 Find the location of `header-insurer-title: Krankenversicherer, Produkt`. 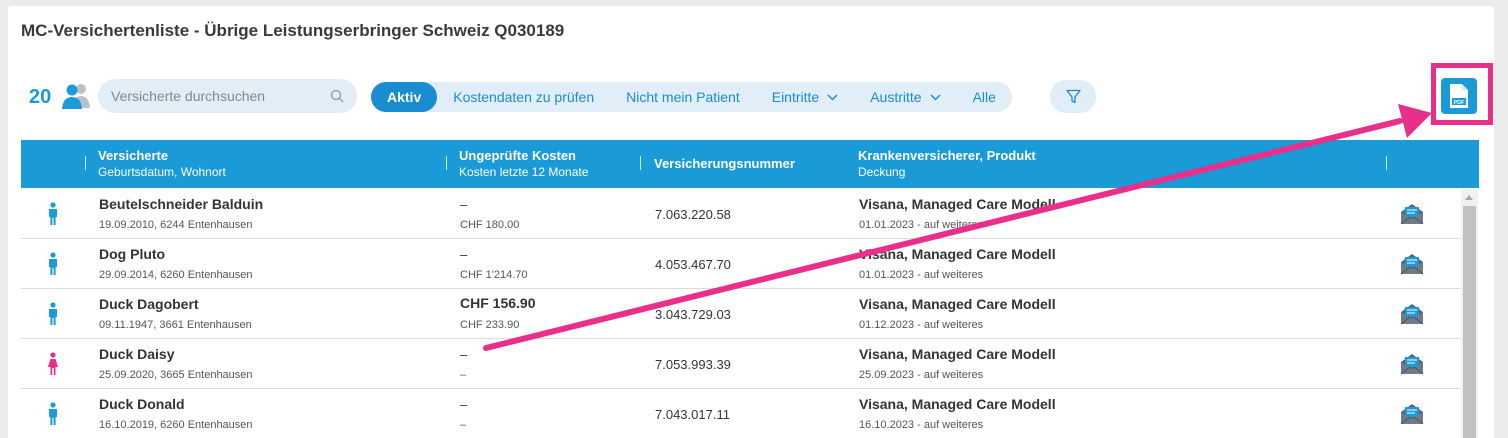

header-insurer-title: Krankenversicherer, Produkt is located at coordinates (947, 155).